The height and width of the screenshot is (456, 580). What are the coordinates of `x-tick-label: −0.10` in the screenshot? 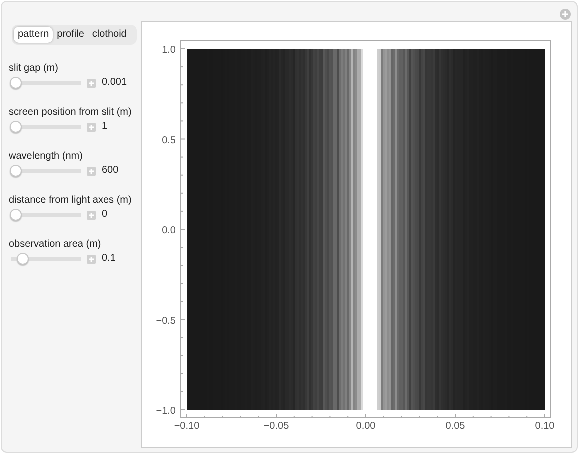 It's located at (187, 426).